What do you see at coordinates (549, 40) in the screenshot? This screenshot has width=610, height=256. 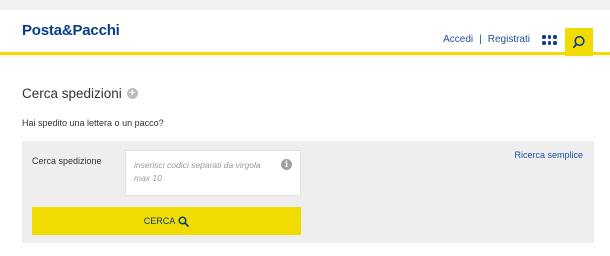 I see `grid-dots-icon` at bounding box center [549, 40].